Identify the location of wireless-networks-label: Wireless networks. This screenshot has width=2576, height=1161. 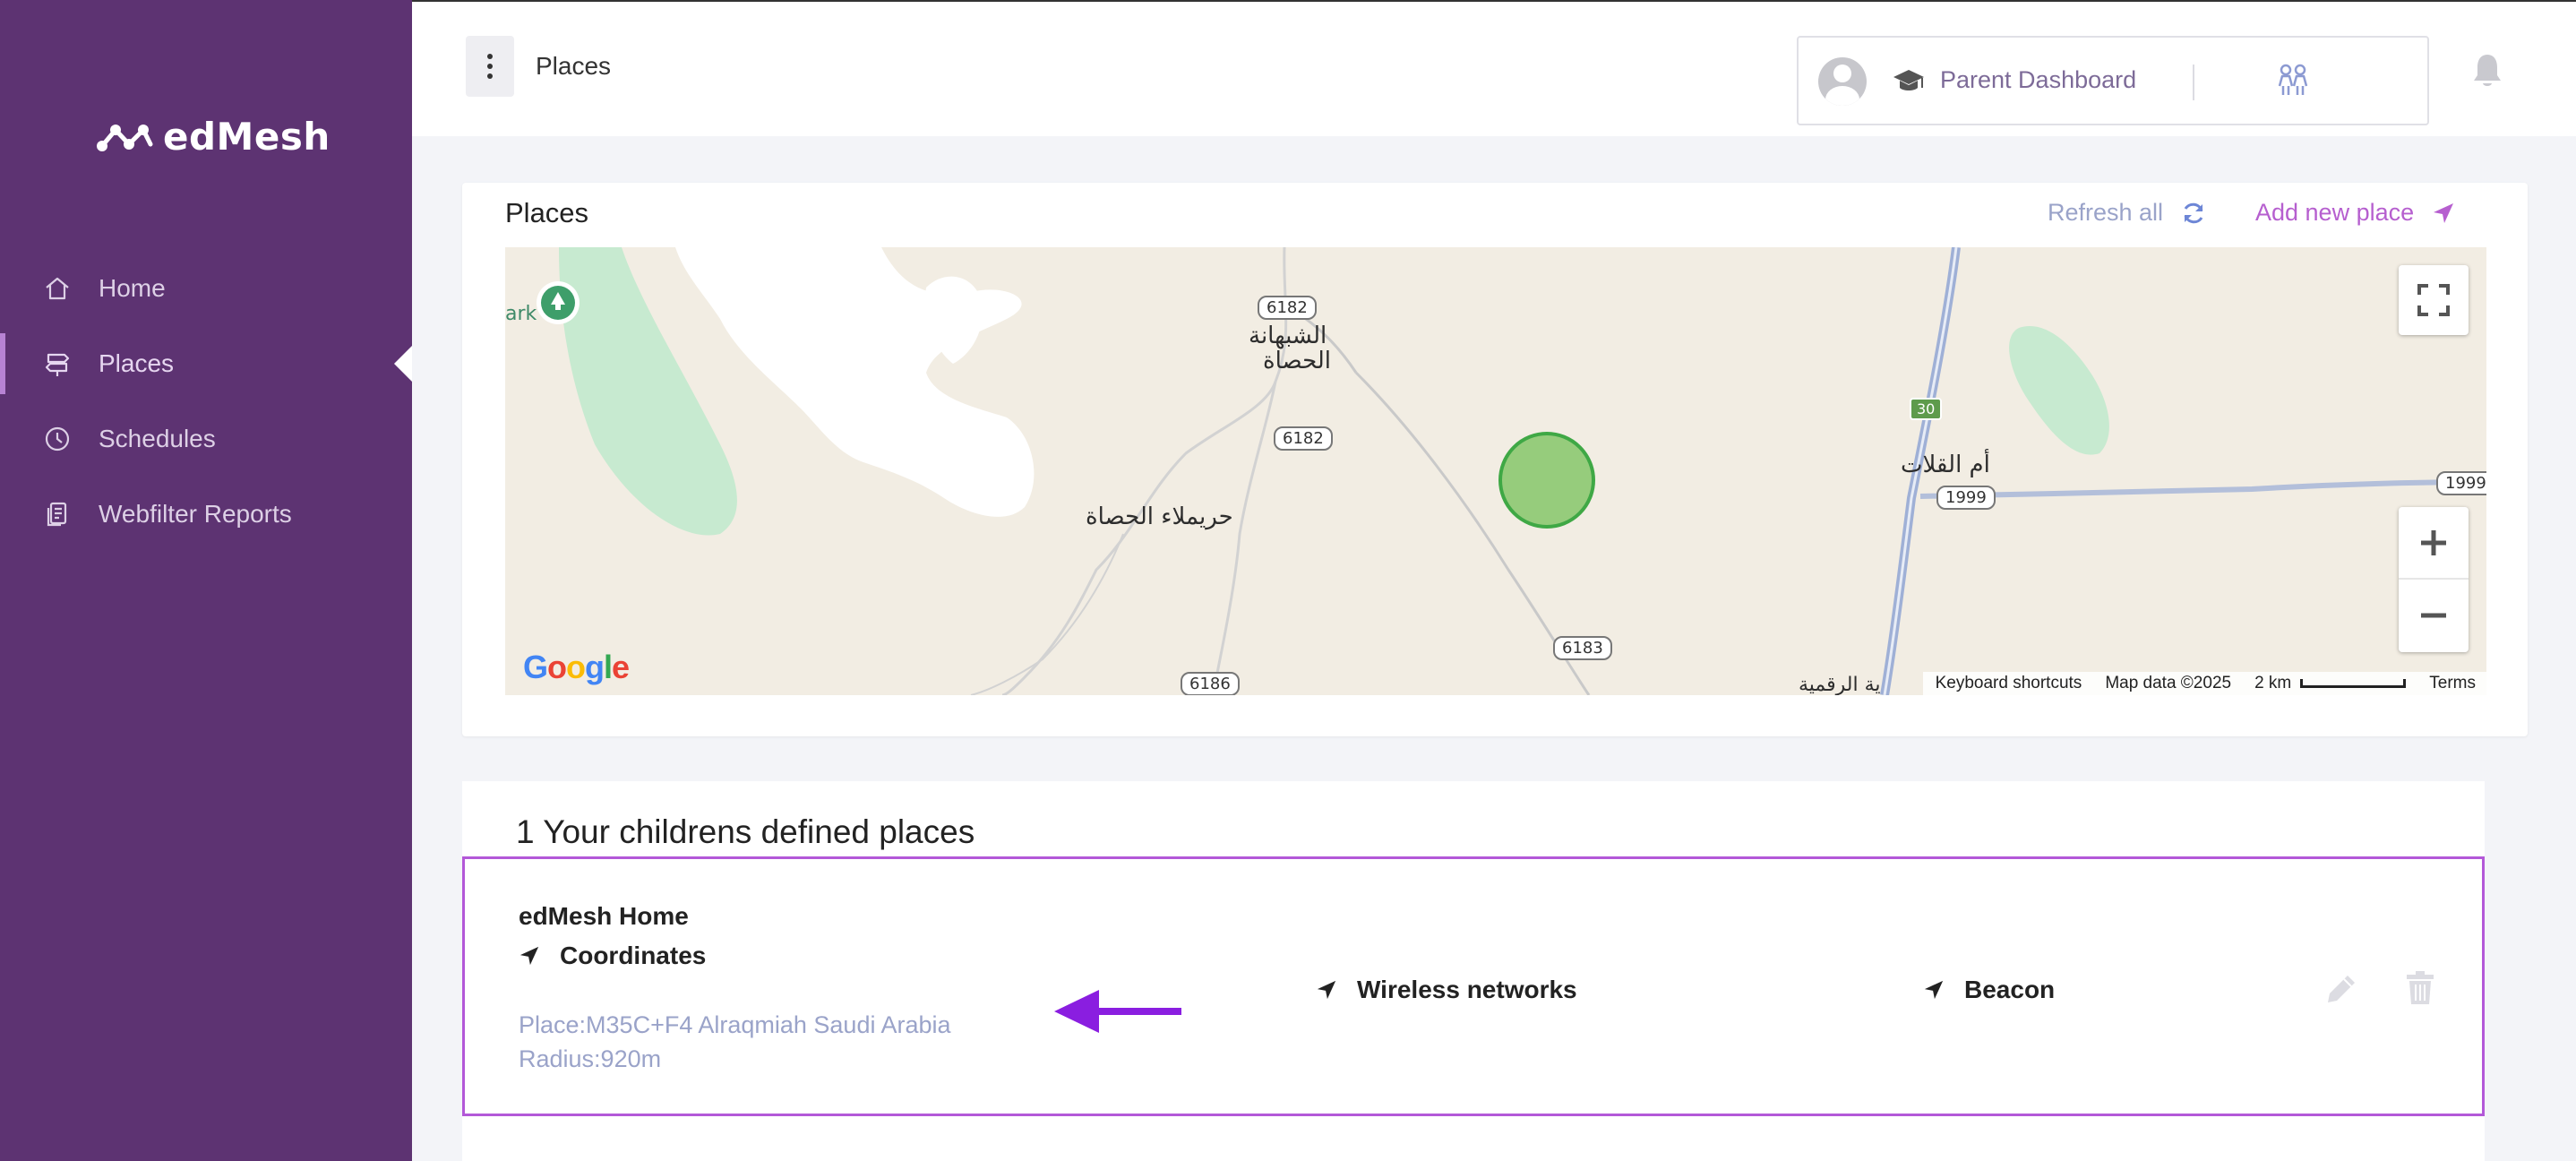
(1467, 989).